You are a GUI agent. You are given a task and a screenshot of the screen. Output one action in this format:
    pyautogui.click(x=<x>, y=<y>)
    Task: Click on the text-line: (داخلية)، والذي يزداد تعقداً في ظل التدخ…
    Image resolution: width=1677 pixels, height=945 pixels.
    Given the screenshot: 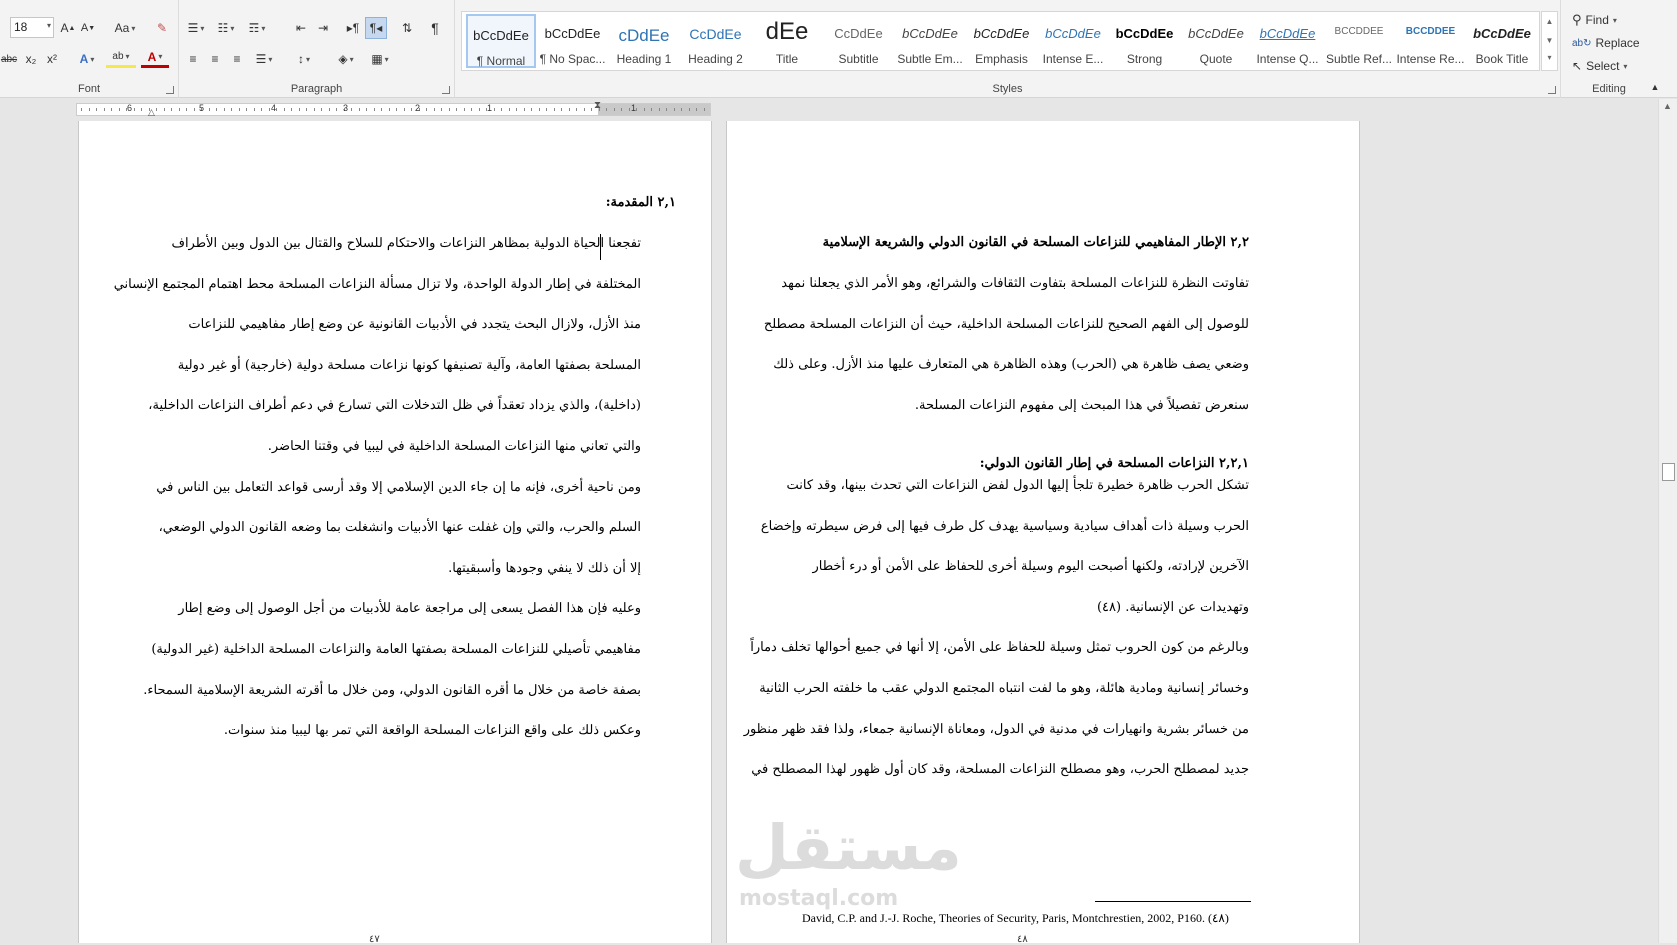 What is the action you would take?
    pyautogui.click(x=394, y=406)
    